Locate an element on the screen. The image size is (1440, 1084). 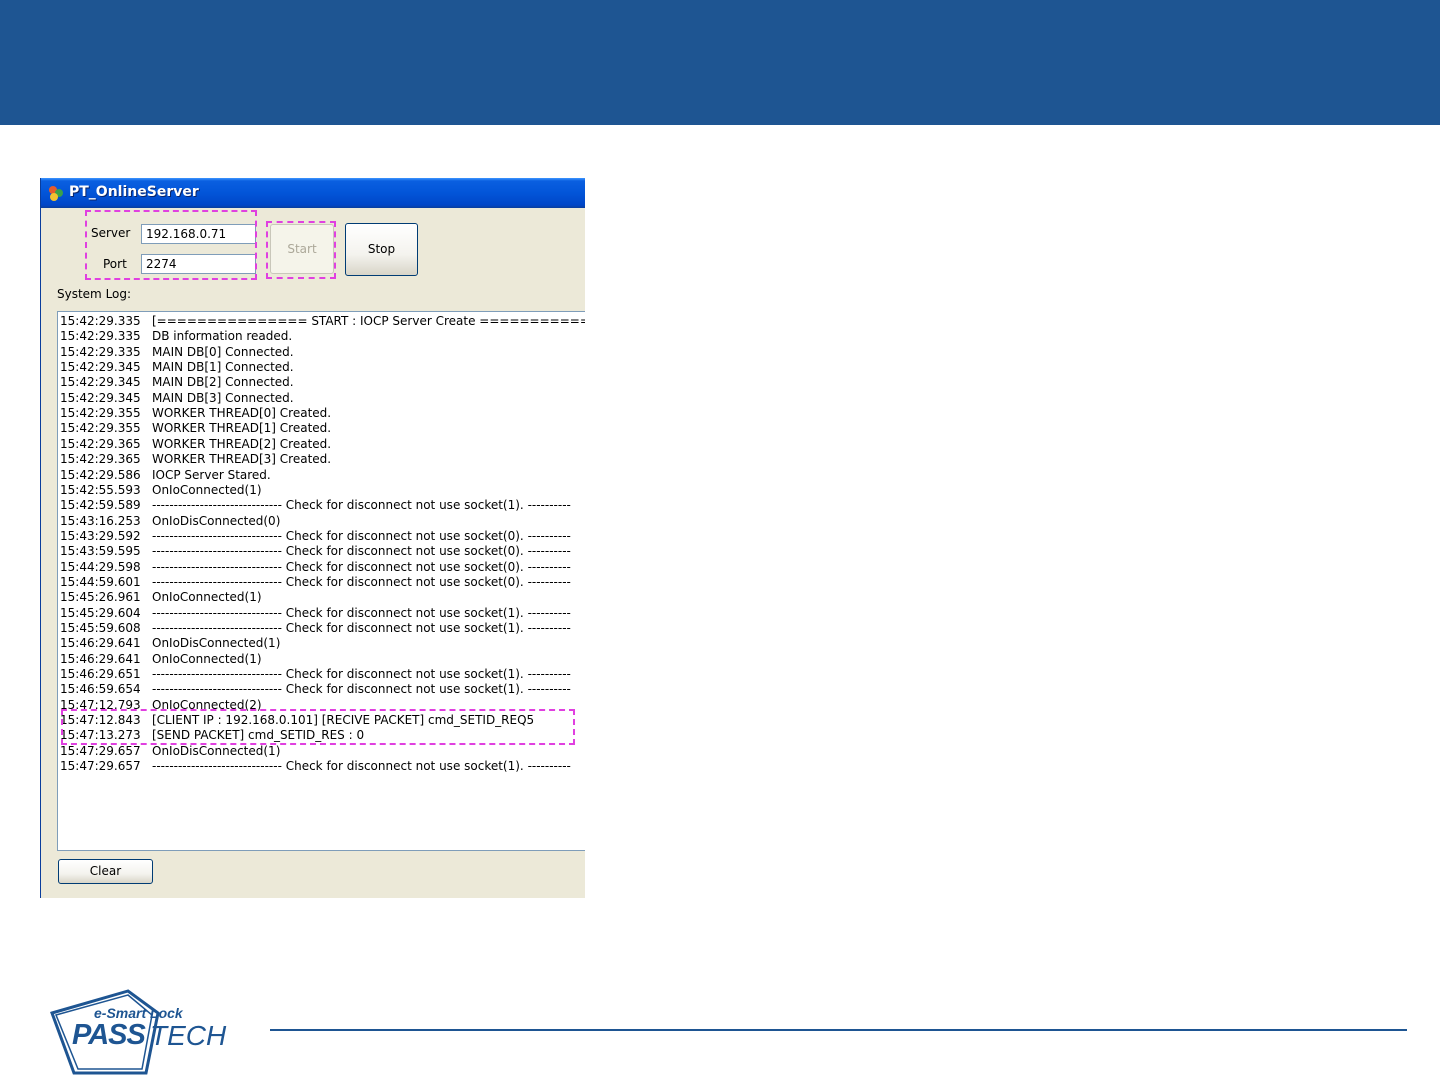
log-entry-message: DB information readed. is located at coordinates (222, 336).